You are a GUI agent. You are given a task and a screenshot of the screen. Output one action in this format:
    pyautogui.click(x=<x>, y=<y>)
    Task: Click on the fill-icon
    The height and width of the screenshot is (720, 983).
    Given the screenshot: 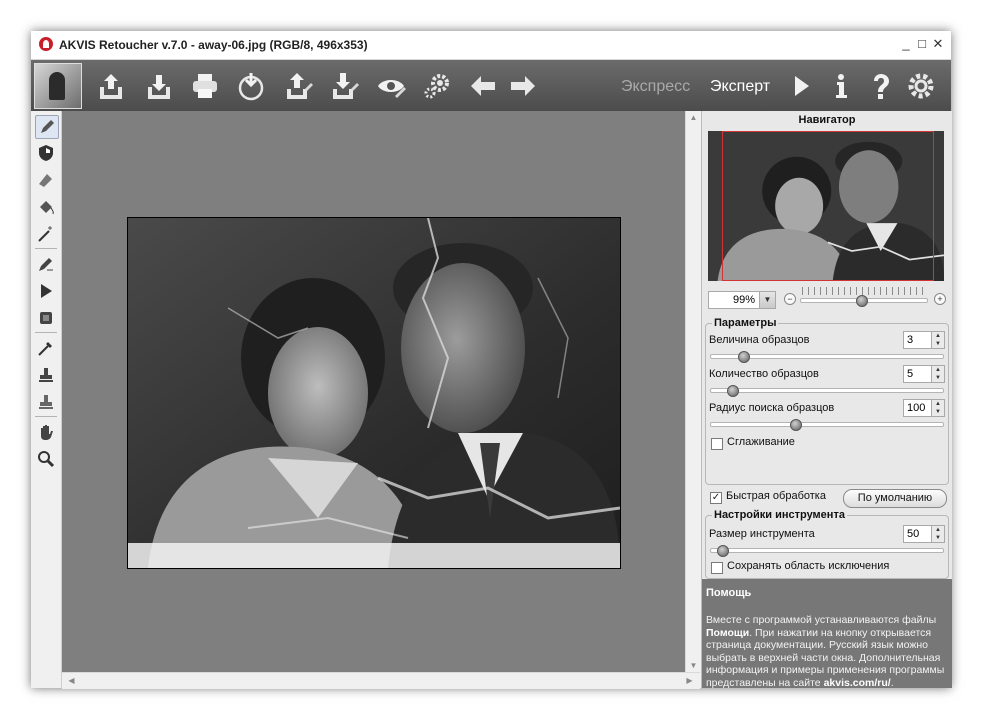 What is the action you would take?
    pyautogui.click(x=46, y=207)
    